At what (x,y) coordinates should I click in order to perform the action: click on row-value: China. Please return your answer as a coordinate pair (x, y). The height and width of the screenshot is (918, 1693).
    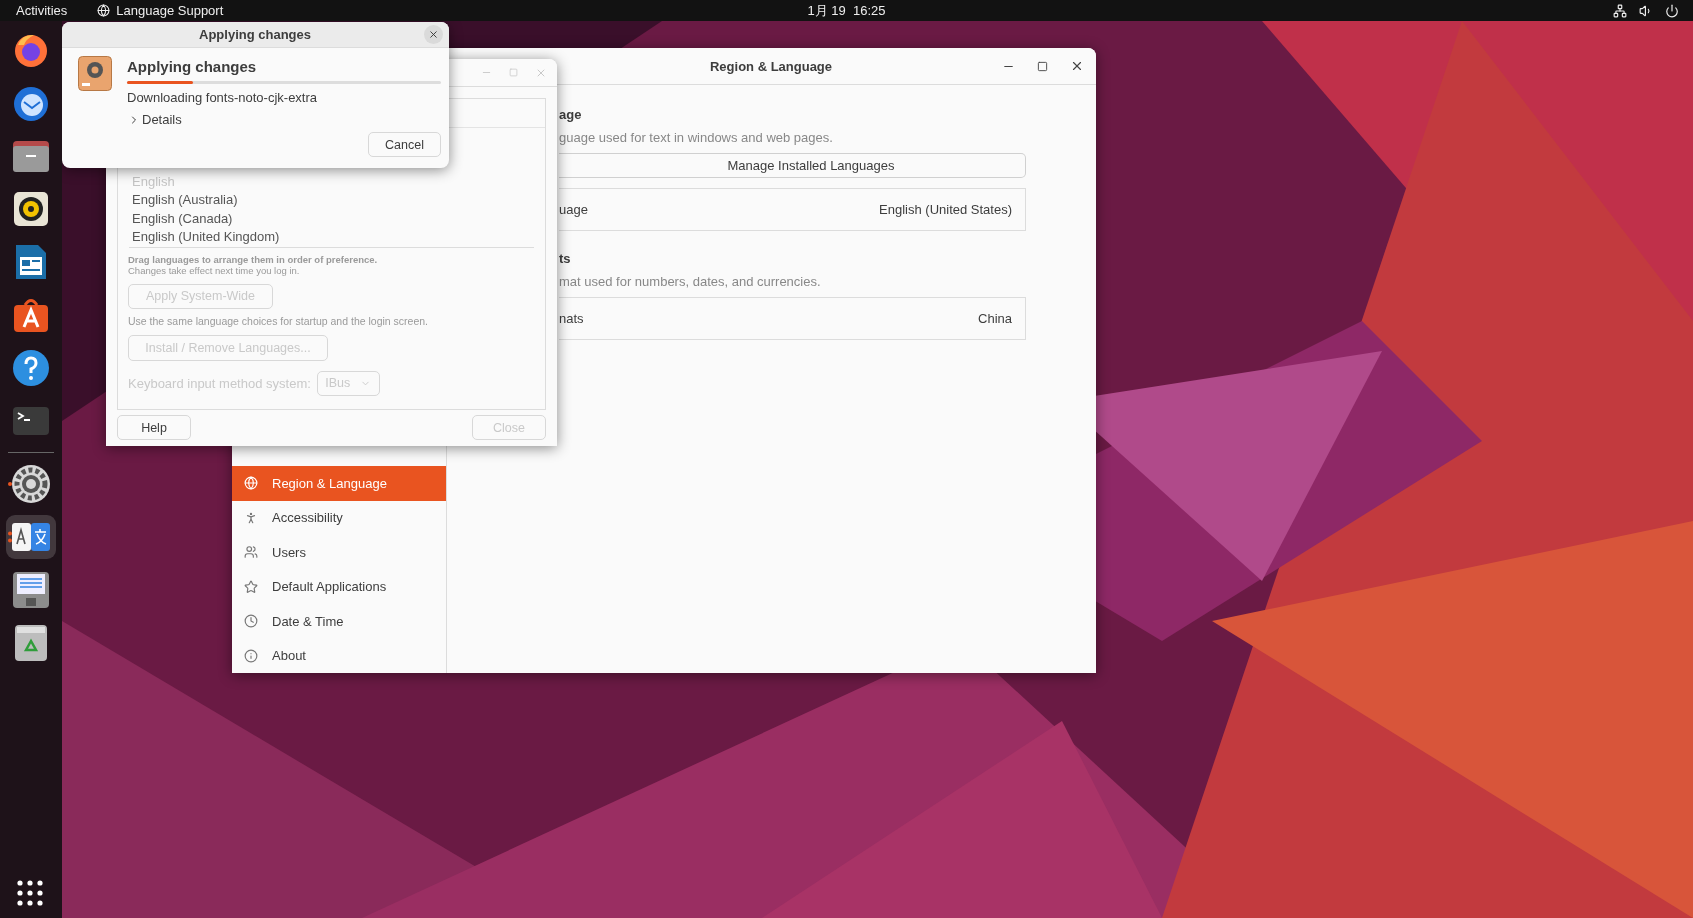
    Looking at the image, I should click on (995, 318).